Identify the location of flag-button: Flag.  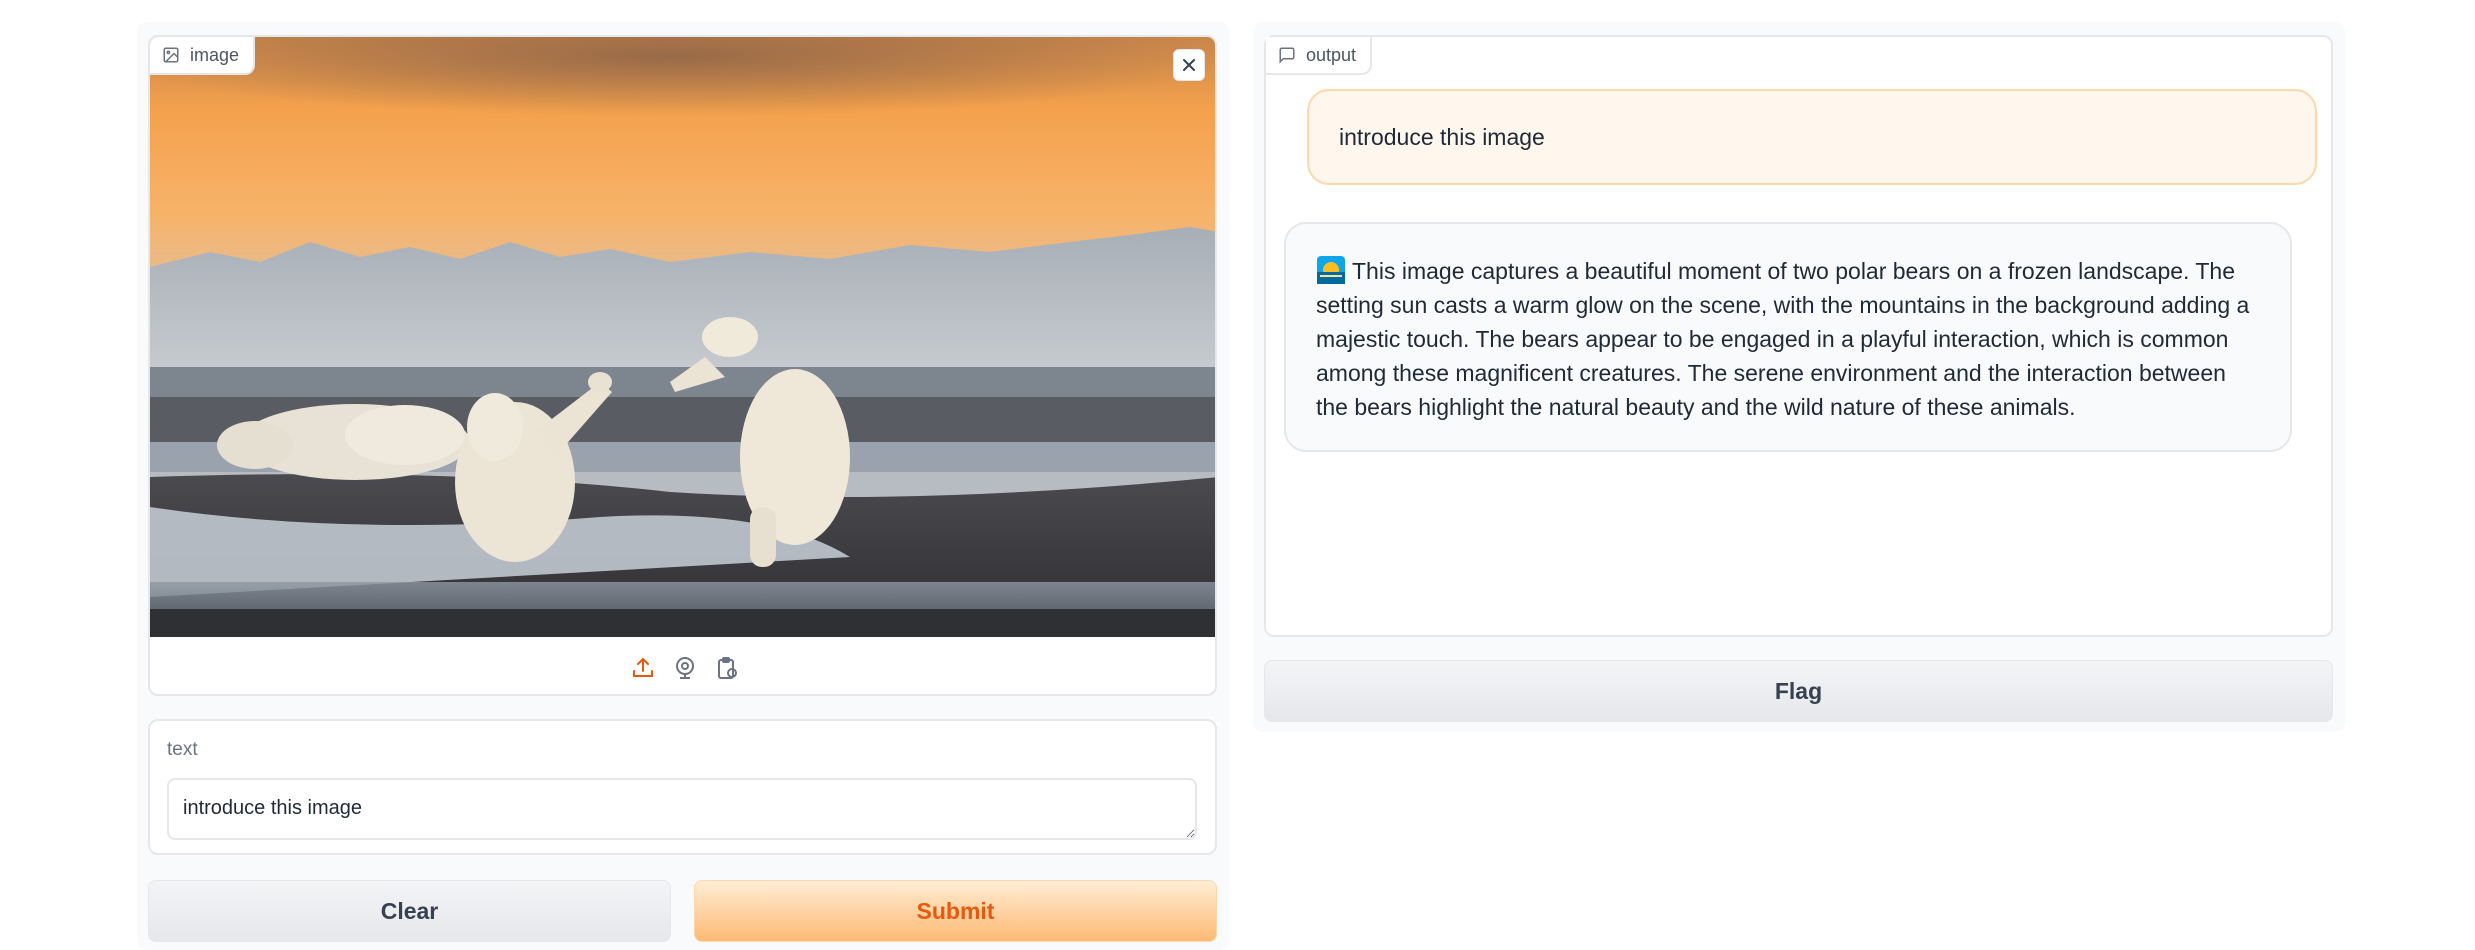
(1798, 691).